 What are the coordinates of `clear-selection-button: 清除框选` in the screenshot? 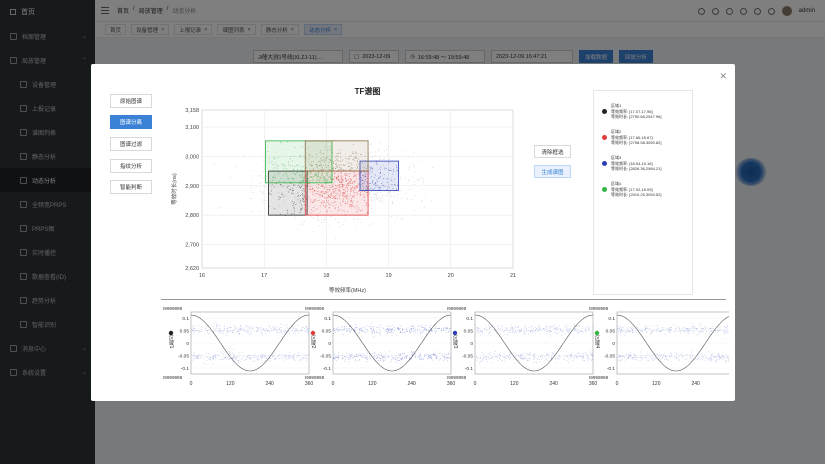 It's located at (552, 151).